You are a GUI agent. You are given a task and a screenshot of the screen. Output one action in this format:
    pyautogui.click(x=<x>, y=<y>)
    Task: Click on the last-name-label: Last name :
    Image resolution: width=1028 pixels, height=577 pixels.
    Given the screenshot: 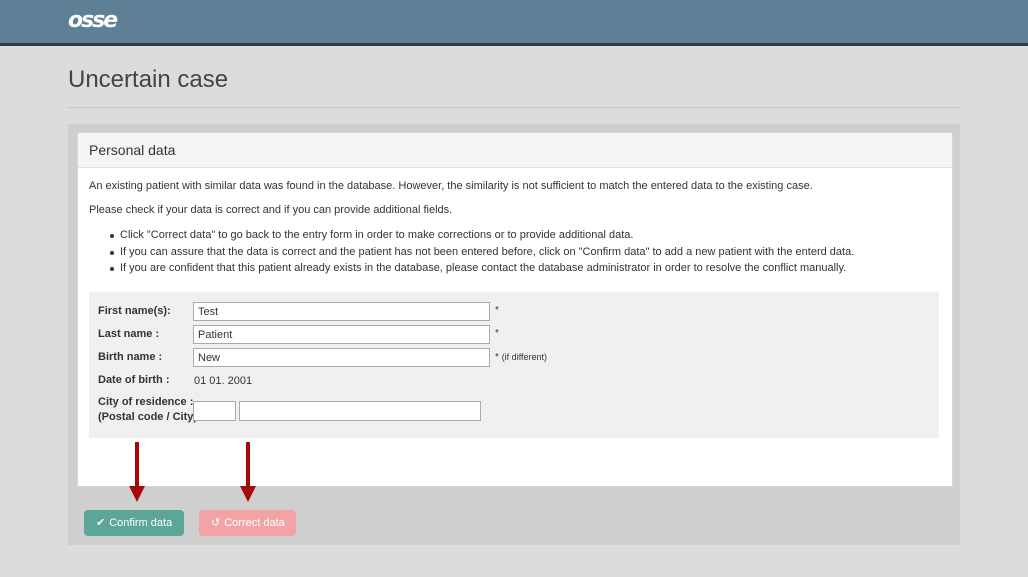 What is the action you would take?
    pyautogui.click(x=129, y=334)
    